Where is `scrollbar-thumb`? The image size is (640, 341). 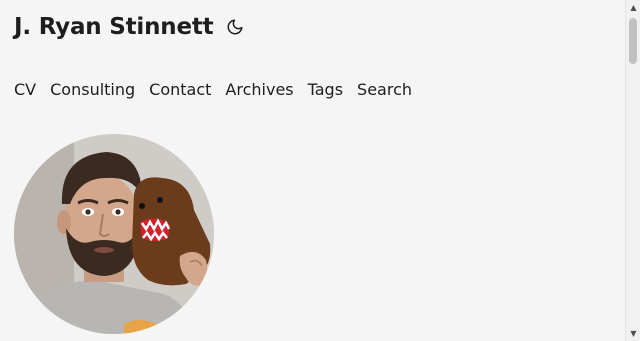
scrollbar-thumb is located at coordinates (633, 41).